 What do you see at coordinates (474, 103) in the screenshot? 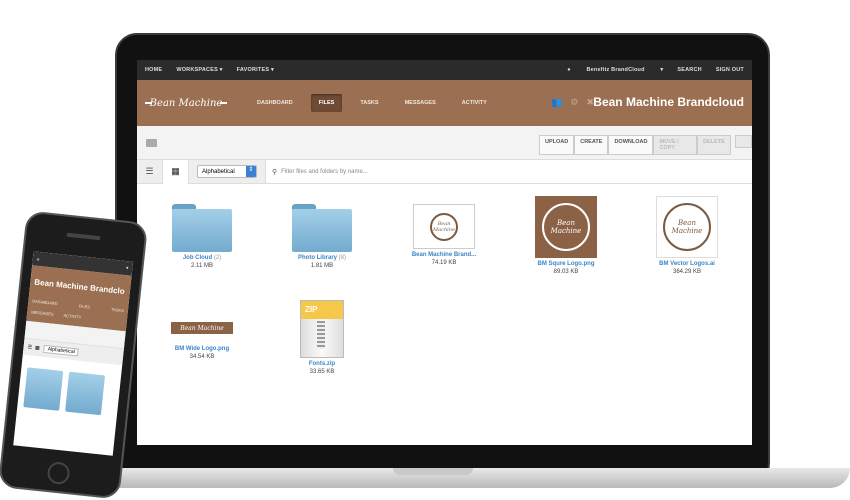
I see `tab-activity: ACTIVITY` at bounding box center [474, 103].